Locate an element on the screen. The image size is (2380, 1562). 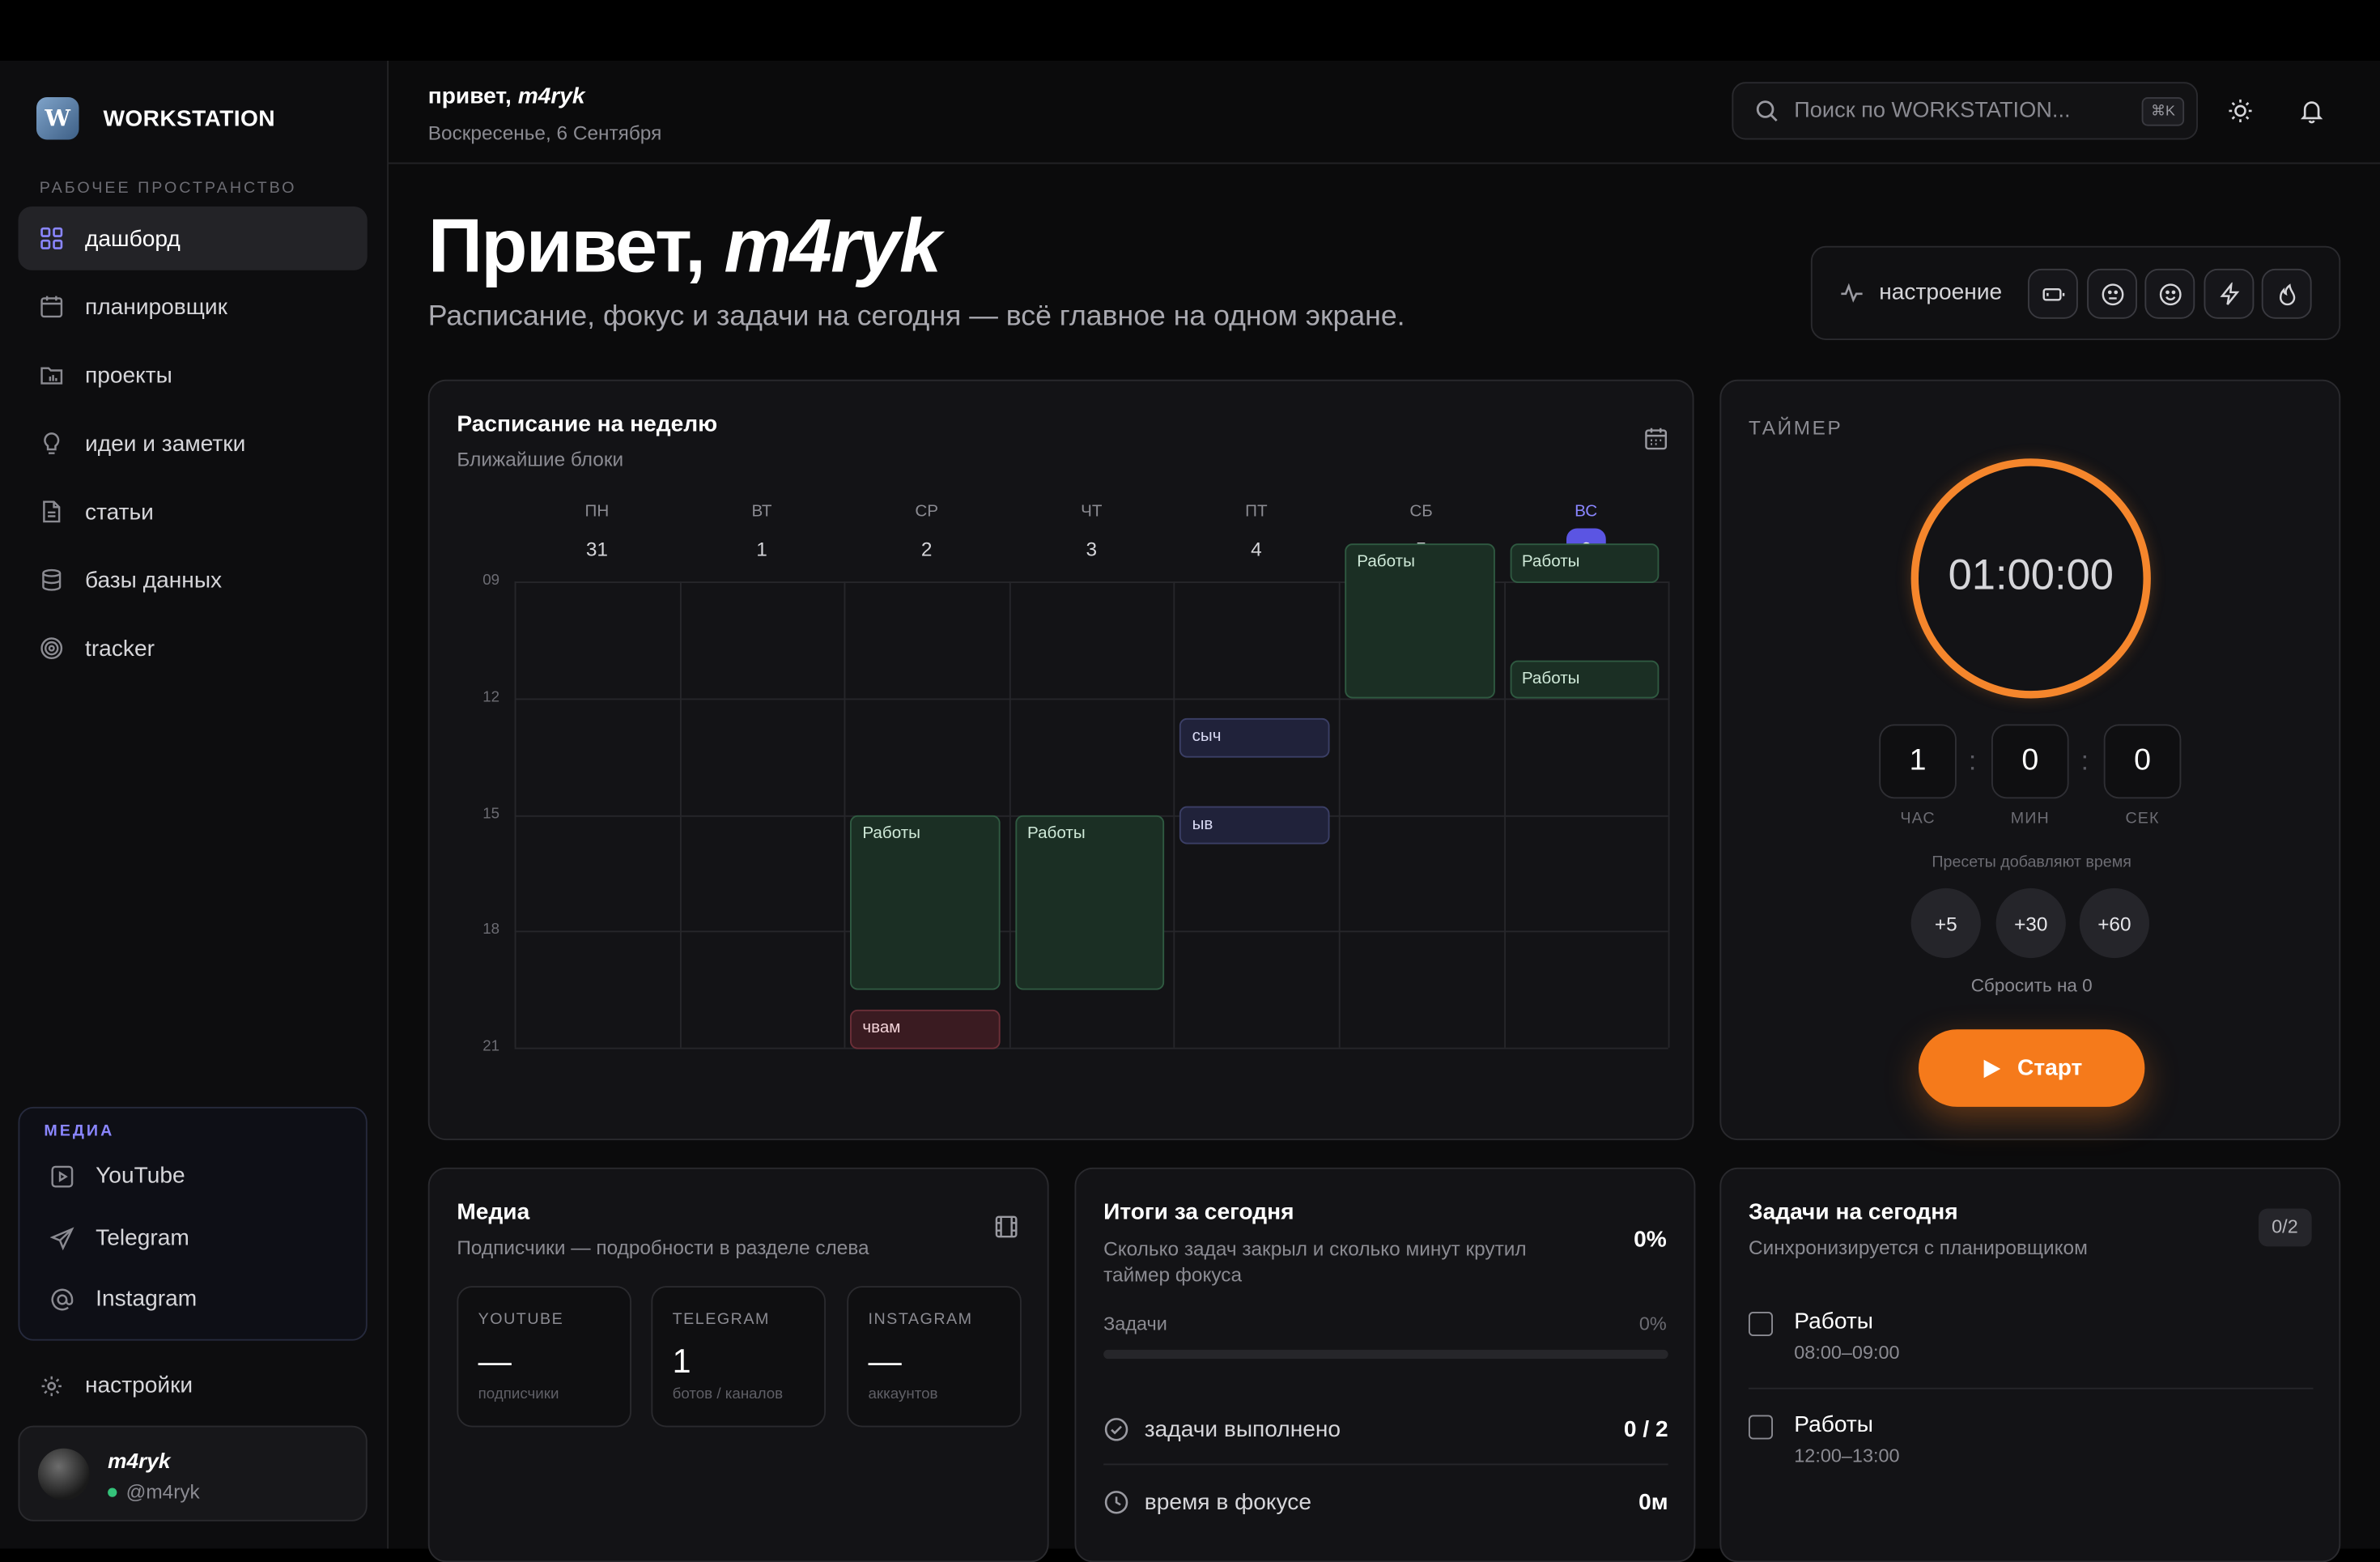
timer-seconds-field: 0 is located at coordinates (2142, 761).